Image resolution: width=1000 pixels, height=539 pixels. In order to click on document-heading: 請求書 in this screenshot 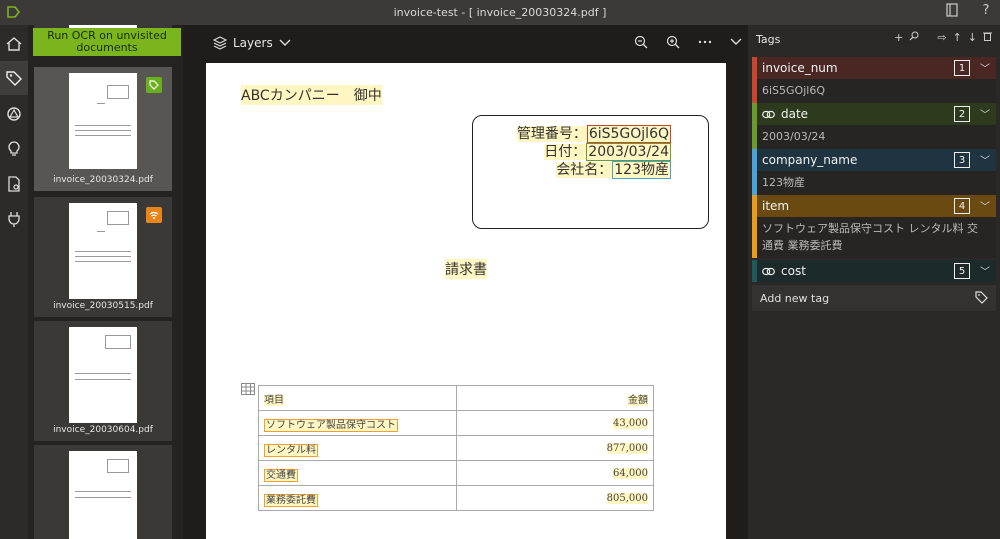, I will do `click(466, 269)`.